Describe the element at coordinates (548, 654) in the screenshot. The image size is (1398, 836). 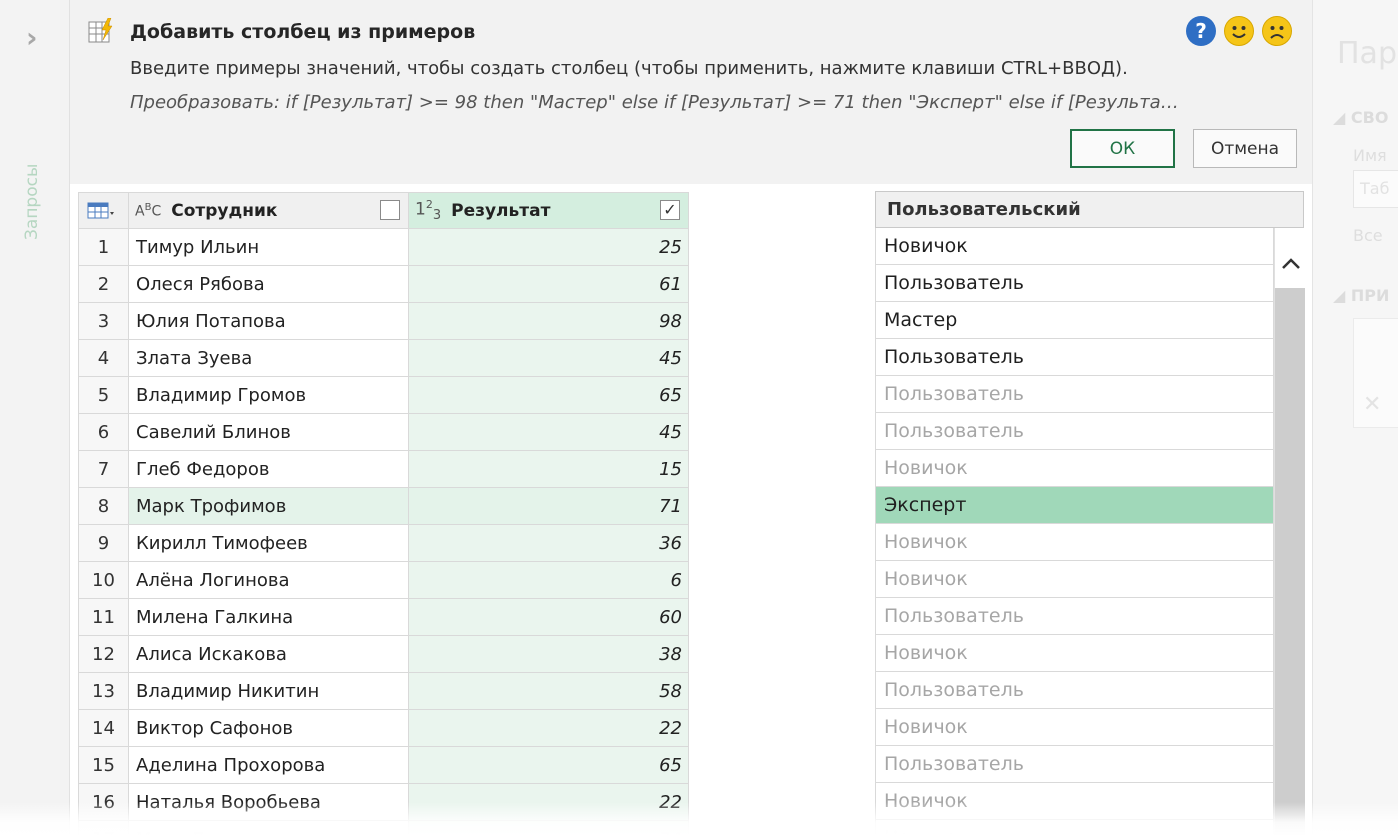
I see `cell-result: 38` at that location.